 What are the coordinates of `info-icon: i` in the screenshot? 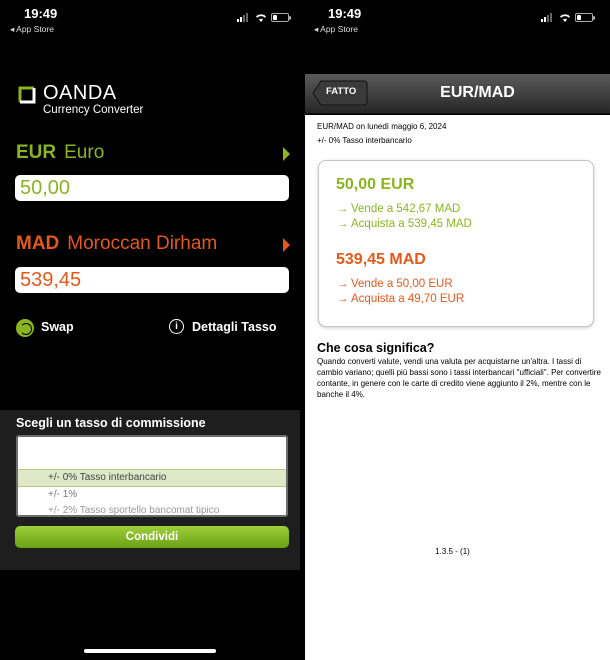 It's located at (176, 326).